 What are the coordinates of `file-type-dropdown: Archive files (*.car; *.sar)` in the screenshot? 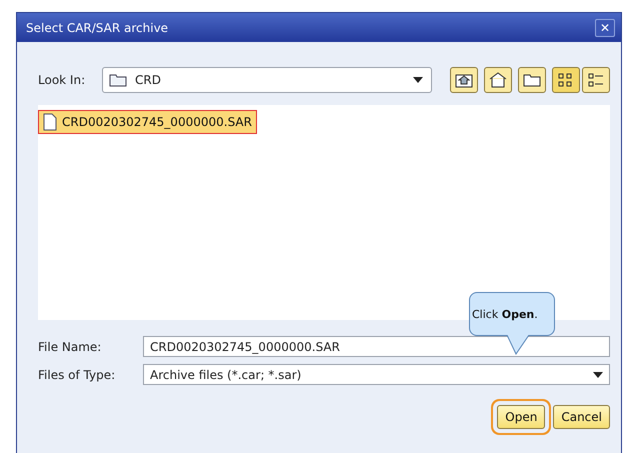 It's located at (376, 374).